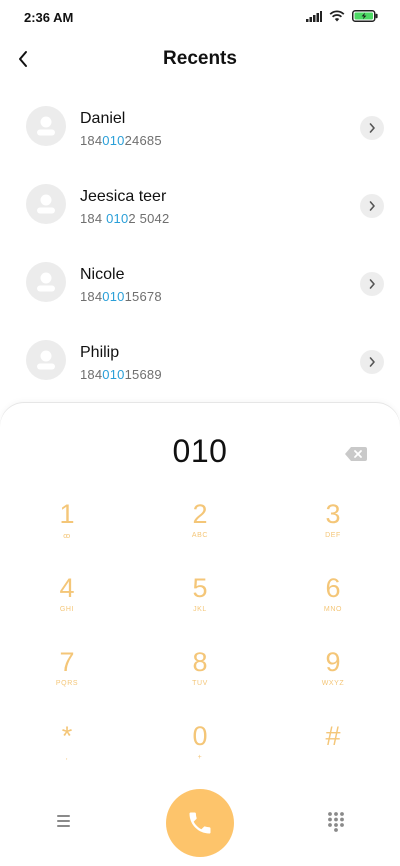 The width and height of the screenshot is (400, 866). I want to click on menu-button, so click(65, 821).